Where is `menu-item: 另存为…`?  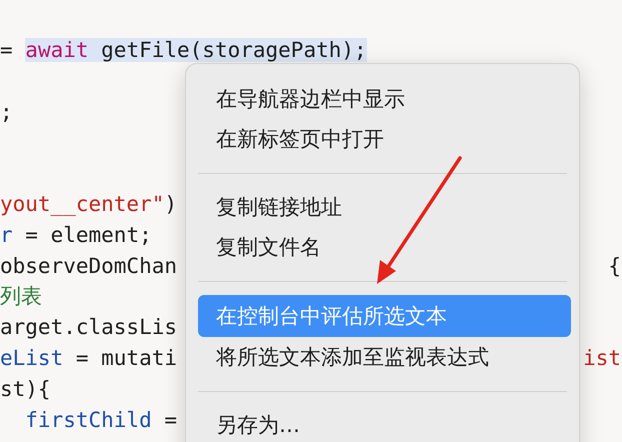 menu-item: 另存为… is located at coordinates (384, 423).